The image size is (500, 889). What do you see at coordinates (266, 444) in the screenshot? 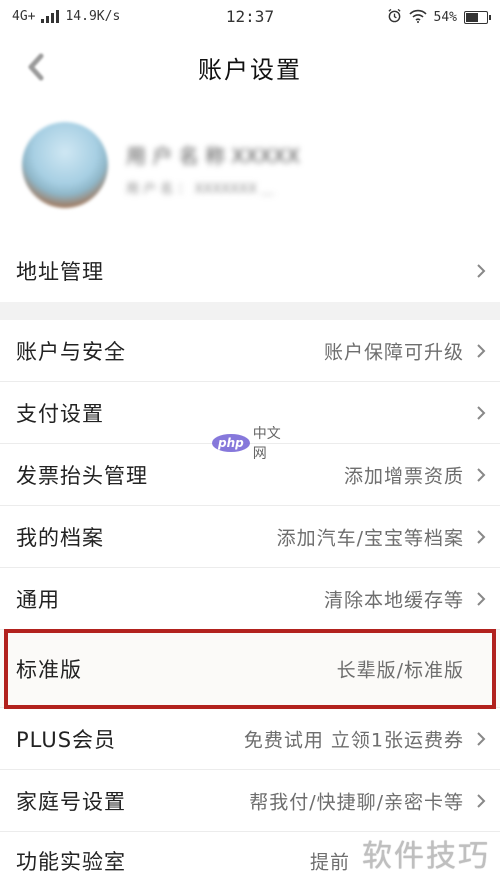
I see `php-site-text: 中文网` at bounding box center [266, 444].